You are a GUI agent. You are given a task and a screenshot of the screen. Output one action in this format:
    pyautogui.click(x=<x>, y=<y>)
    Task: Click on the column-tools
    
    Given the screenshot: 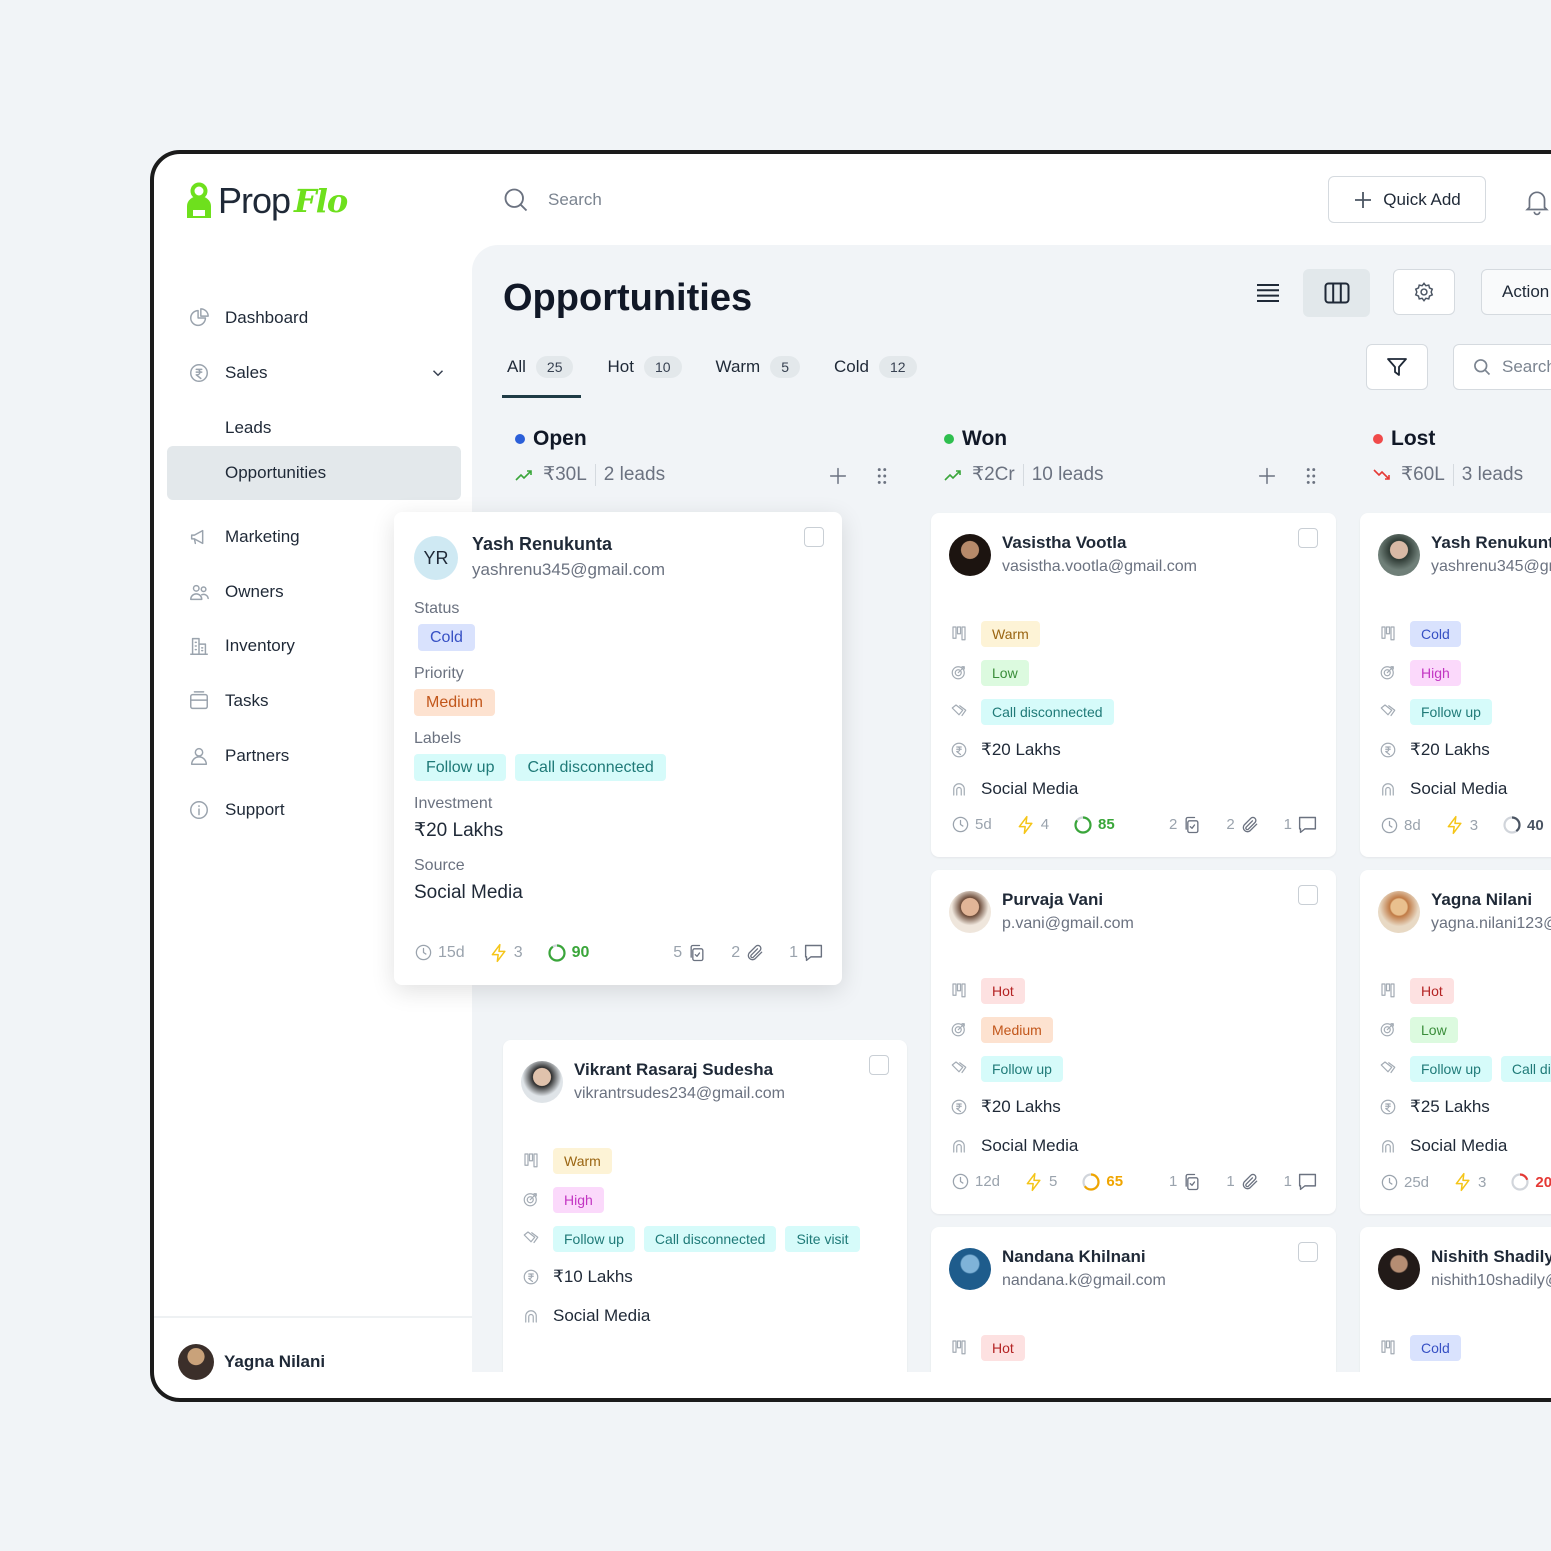 What is the action you would take?
    pyautogui.click(x=860, y=476)
    